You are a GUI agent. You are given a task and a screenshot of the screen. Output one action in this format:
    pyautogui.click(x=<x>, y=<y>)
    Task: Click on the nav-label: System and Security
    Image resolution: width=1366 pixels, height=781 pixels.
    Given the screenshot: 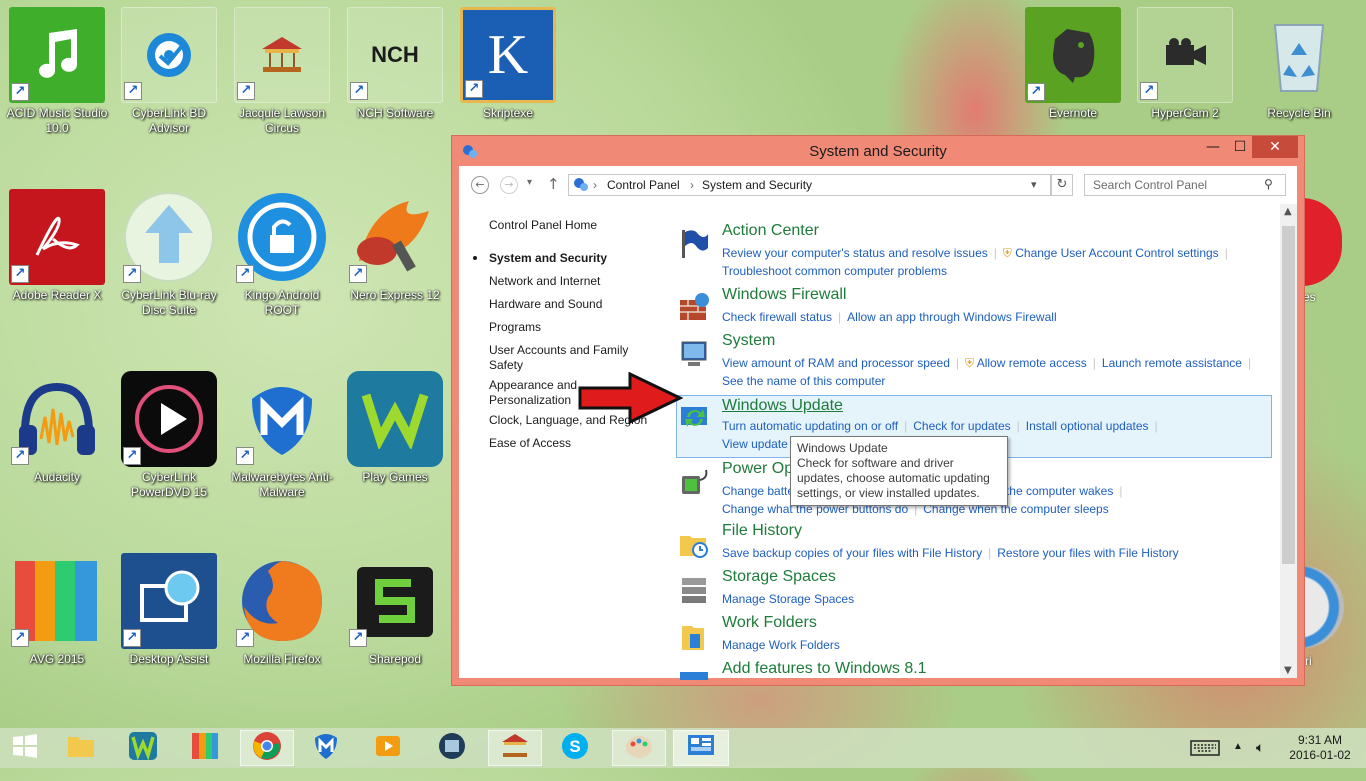 What is the action you would take?
    pyautogui.click(x=548, y=258)
    